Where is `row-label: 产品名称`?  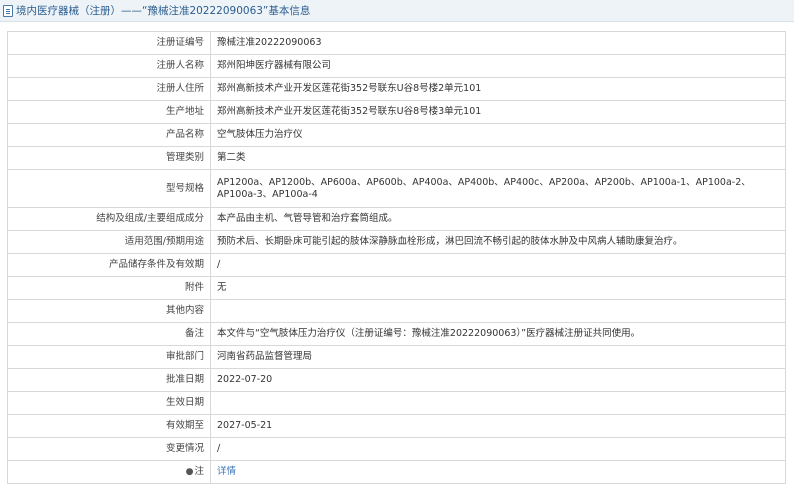 row-label: 产品名称 is located at coordinates (109, 135).